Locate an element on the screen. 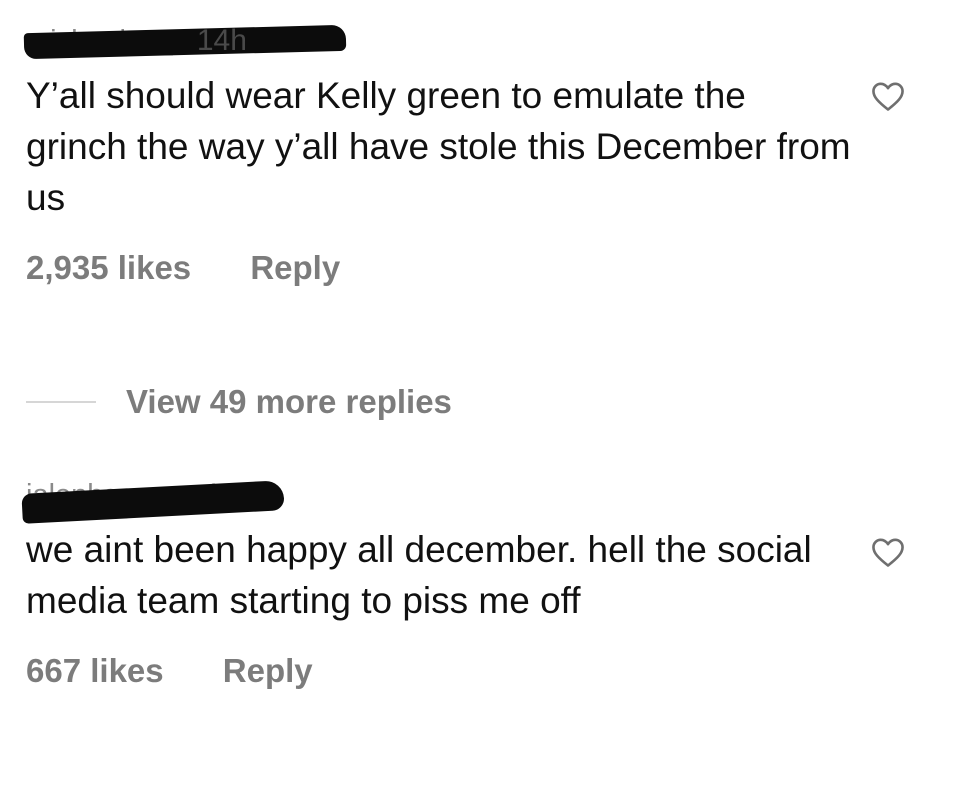  view-more-replies-button: View 49 more replies is located at coordinates (239, 402).